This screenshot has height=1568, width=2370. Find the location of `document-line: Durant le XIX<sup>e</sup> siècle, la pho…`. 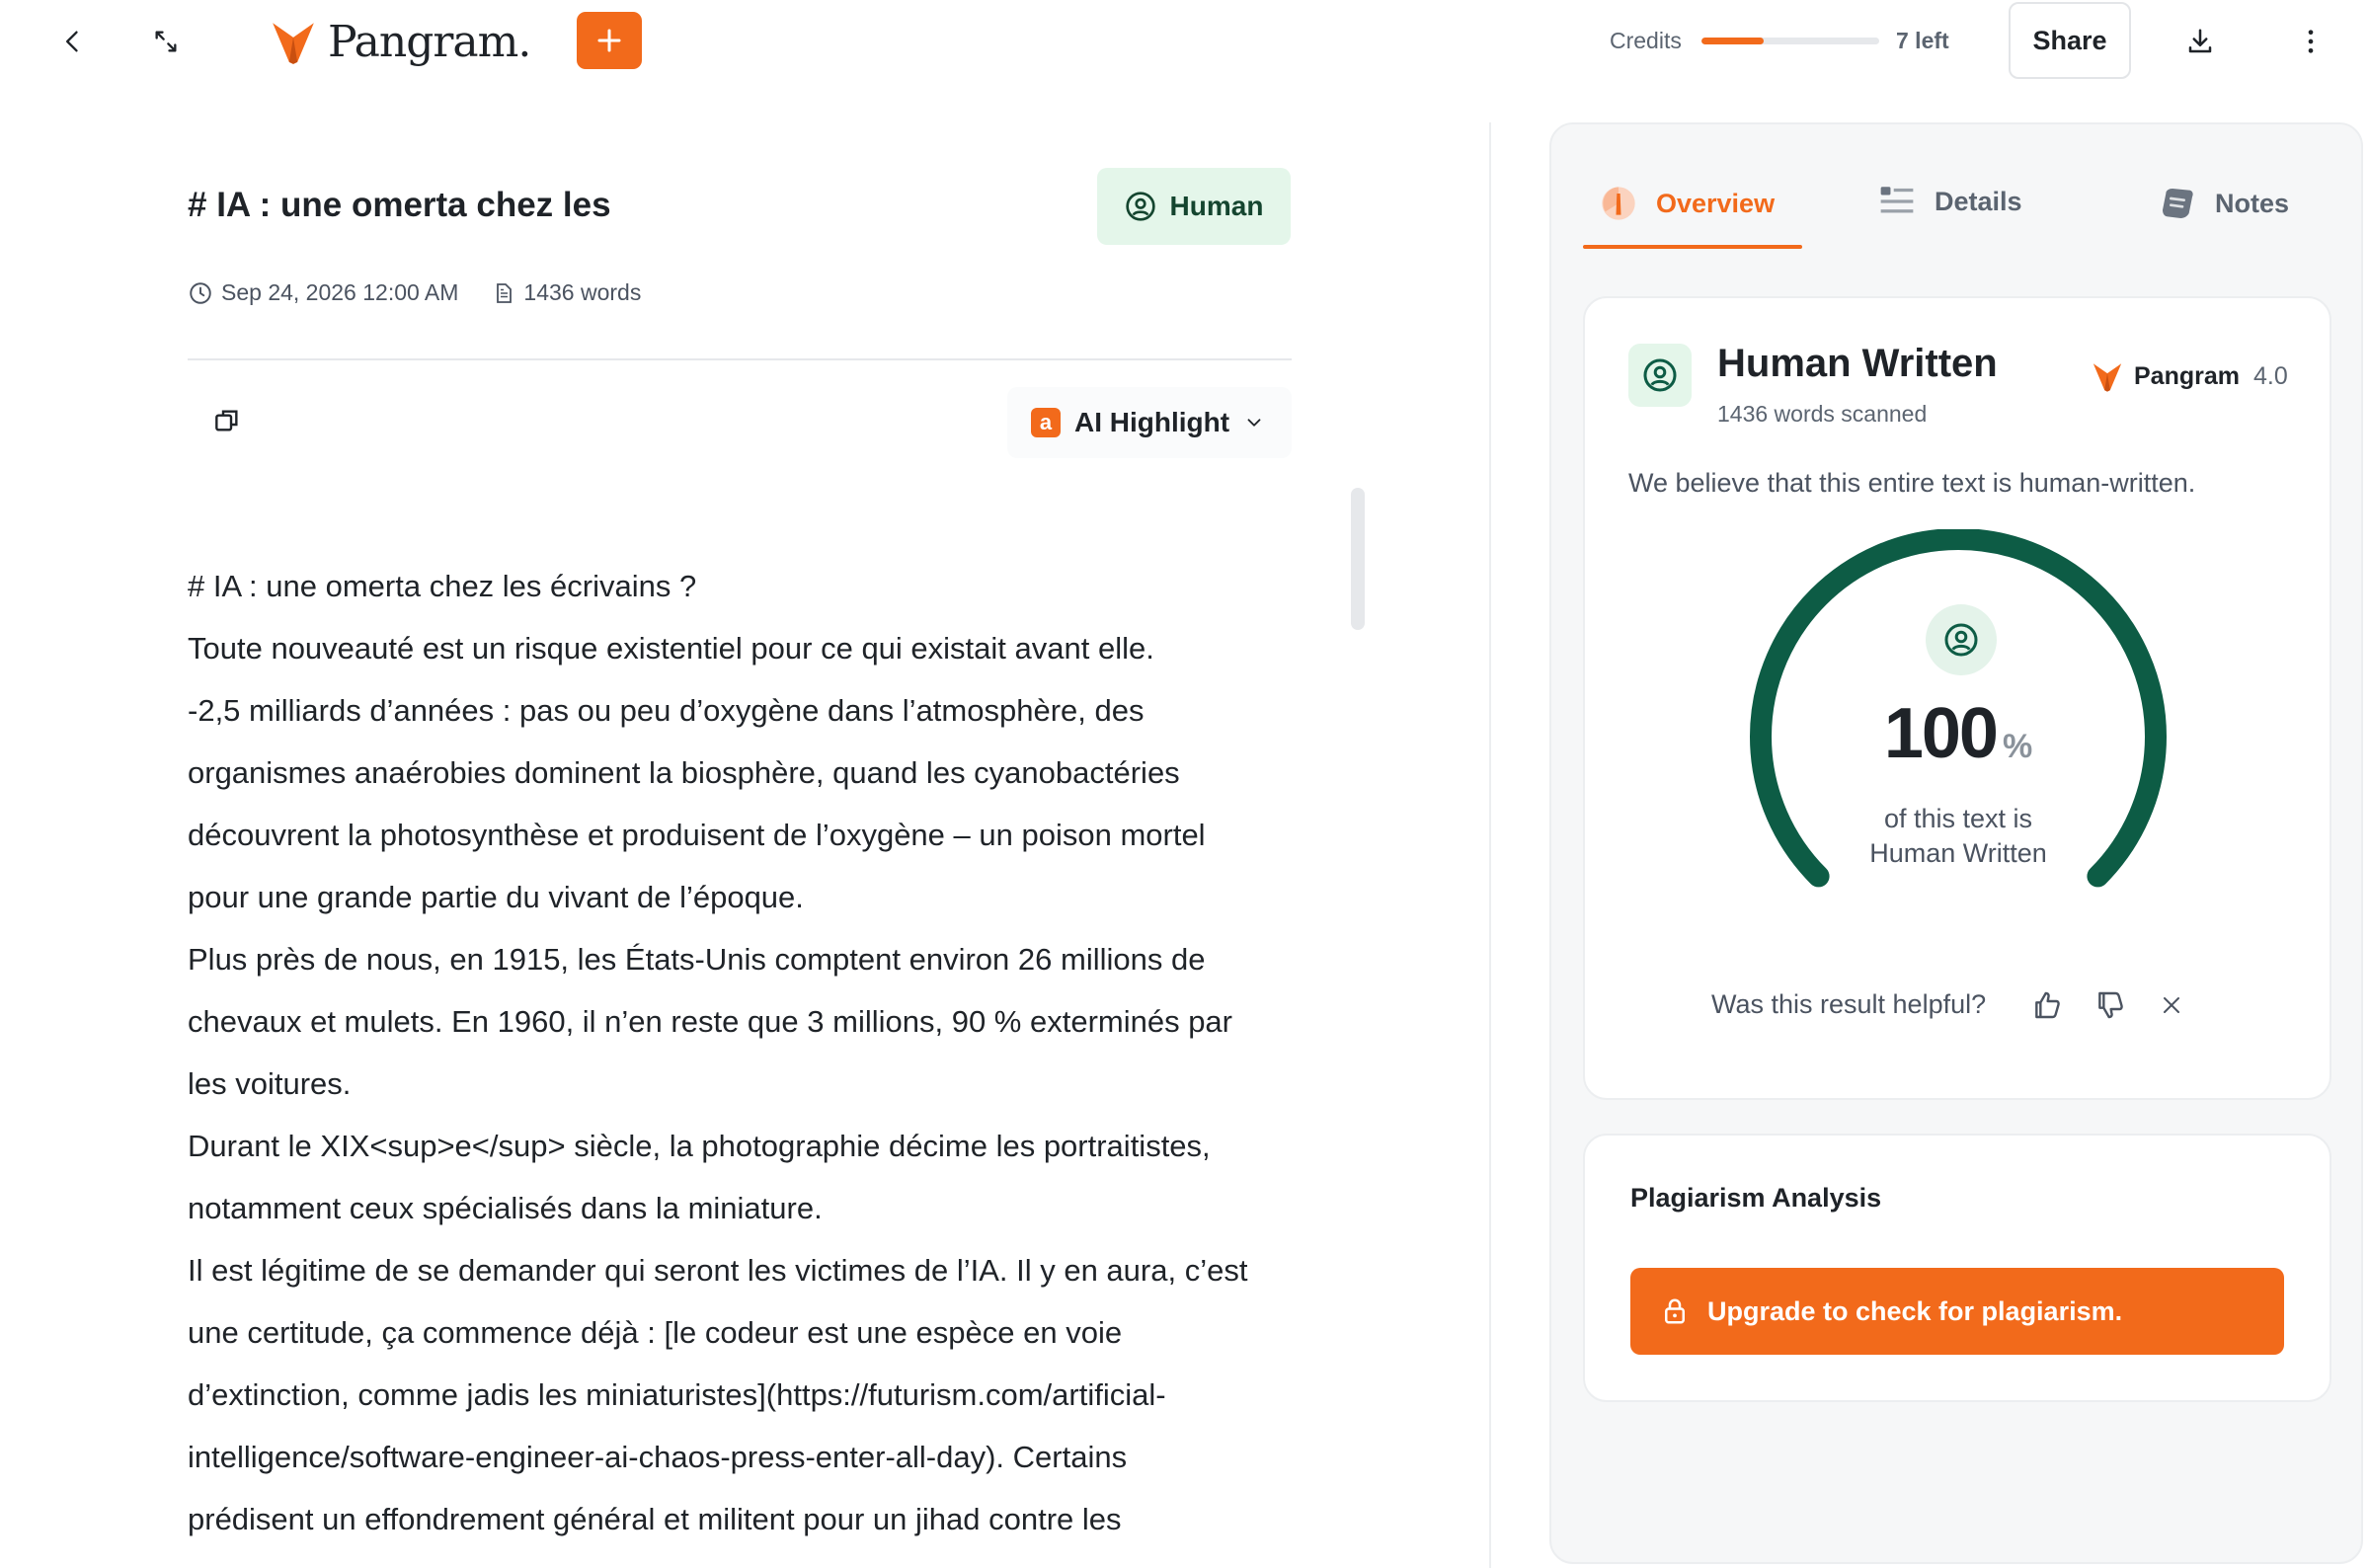

document-line: Durant le XIX<sup>e</sup> siècle, la pho… is located at coordinates (700, 1146).